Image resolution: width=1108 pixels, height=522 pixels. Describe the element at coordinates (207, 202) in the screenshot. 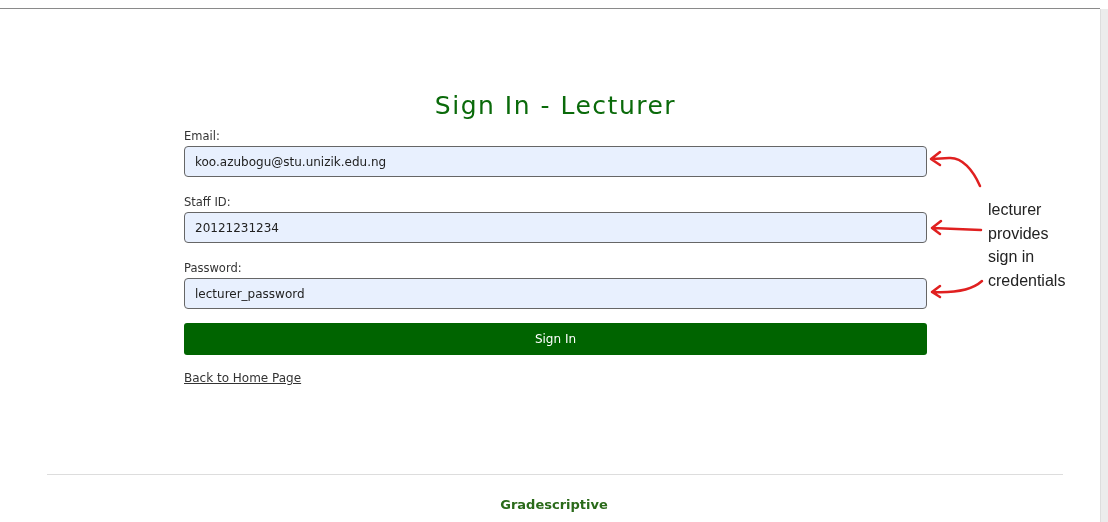

I see `field-label: Staff ID:` at that location.